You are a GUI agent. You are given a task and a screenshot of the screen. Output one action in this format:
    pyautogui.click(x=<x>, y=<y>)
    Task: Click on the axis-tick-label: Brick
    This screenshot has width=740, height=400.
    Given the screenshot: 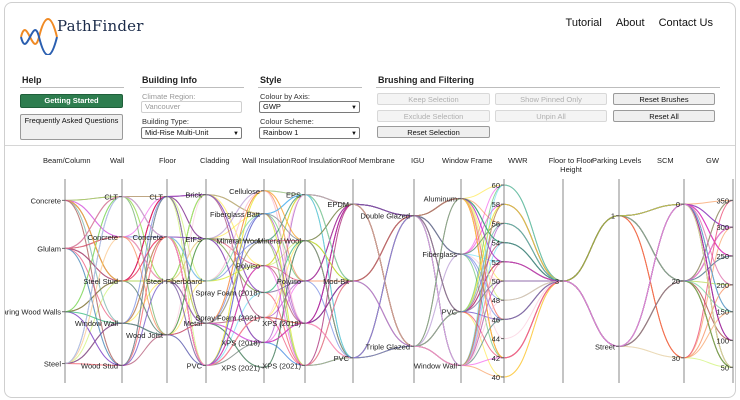 What is the action you would take?
    pyautogui.click(x=193, y=195)
    